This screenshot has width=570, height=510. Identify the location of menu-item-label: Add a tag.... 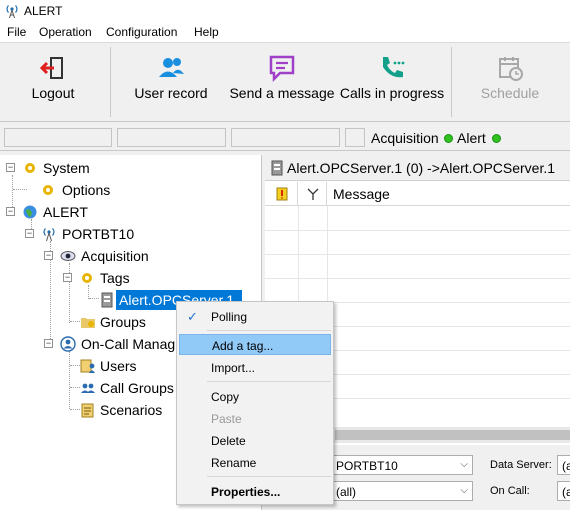
(243, 346).